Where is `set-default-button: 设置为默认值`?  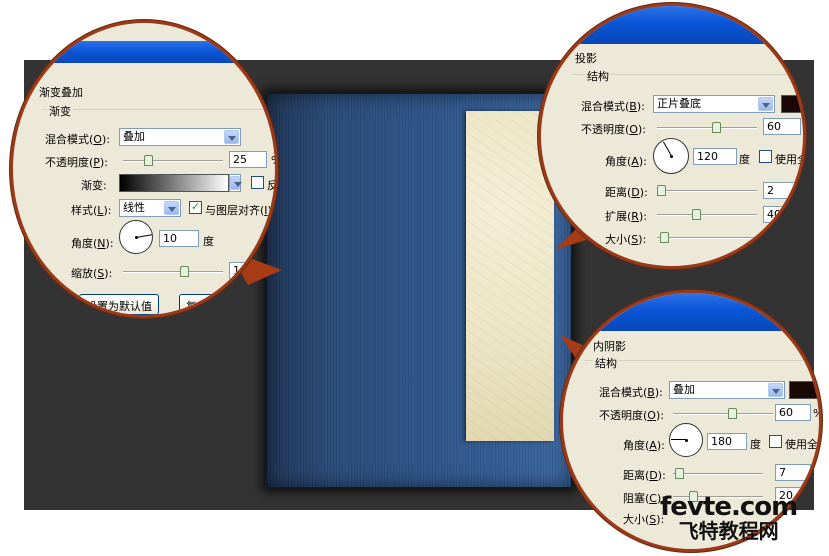 set-default-button: 设置为默认值 is located at coordinates (119, 304).